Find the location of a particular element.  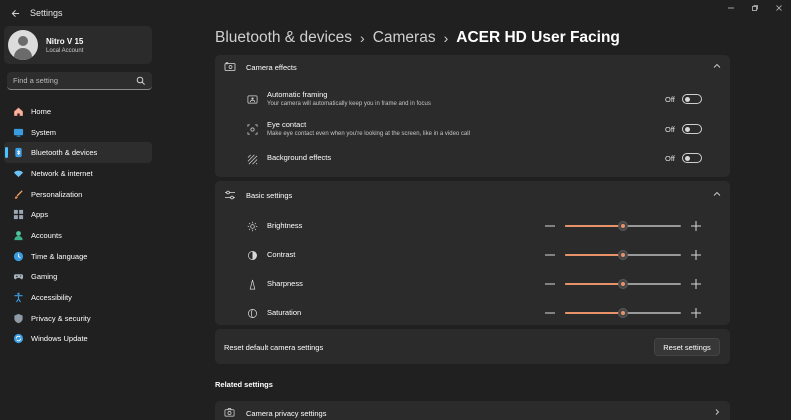

title-bar: Settings is located at coordinates (395, 13).